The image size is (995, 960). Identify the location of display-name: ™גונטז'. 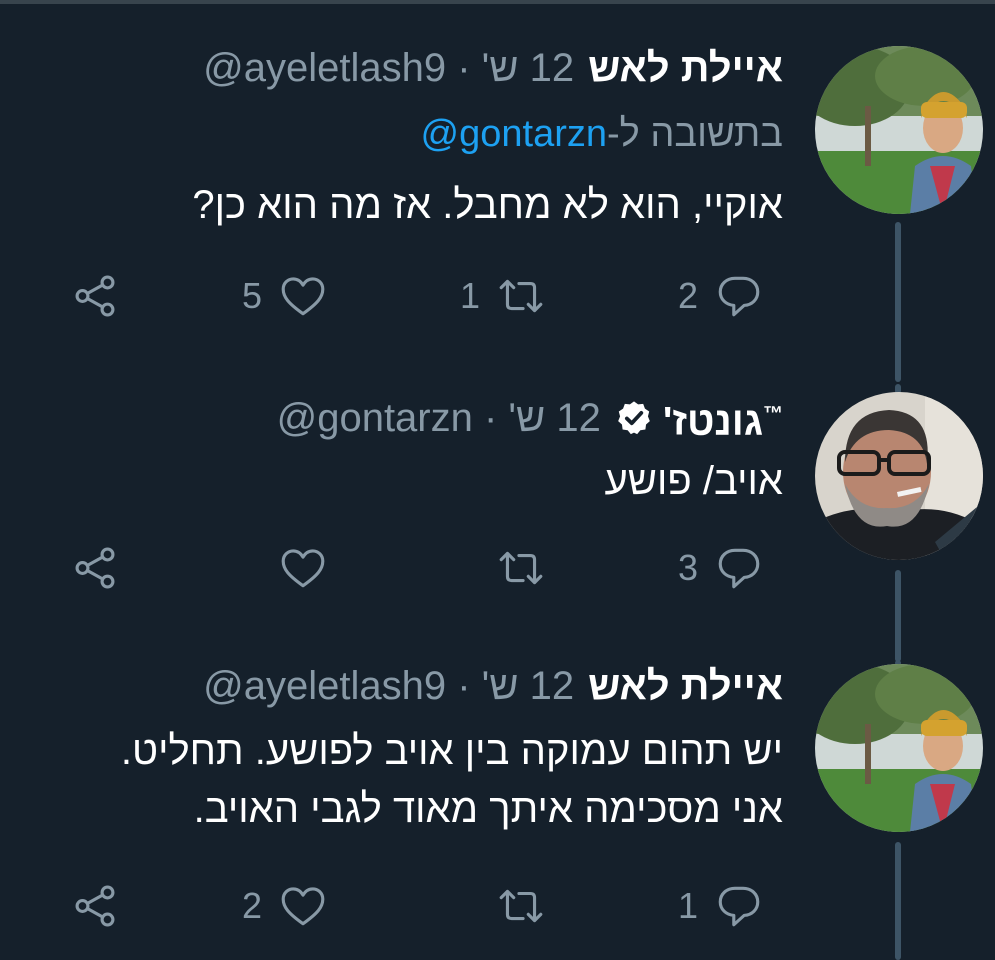
(723, 417).